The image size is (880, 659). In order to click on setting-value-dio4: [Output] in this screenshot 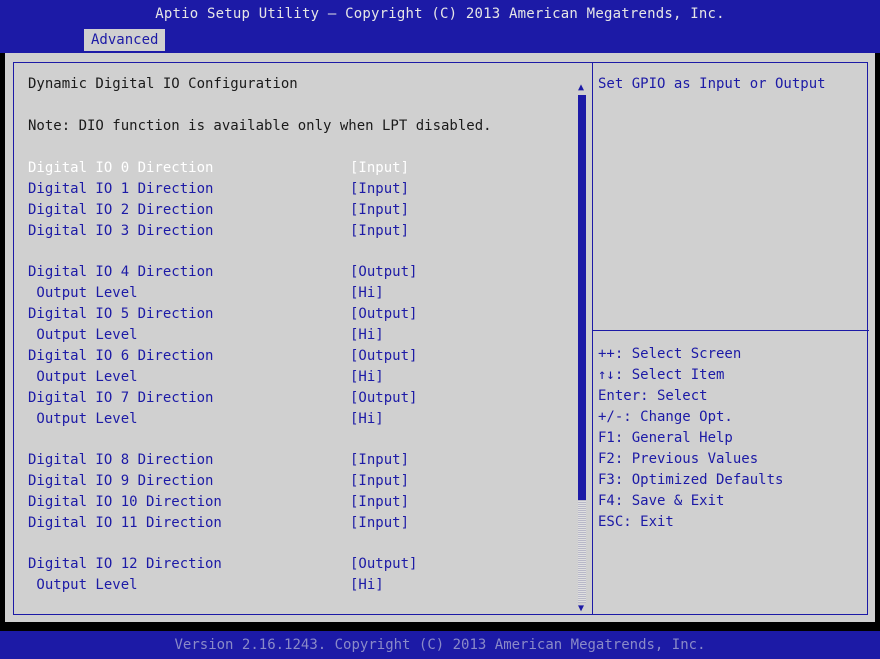, I will do `click(383, 272)`.